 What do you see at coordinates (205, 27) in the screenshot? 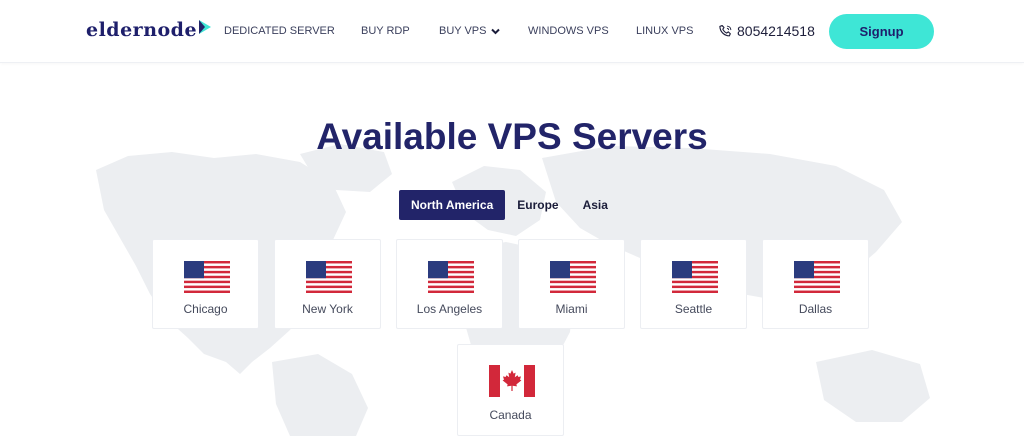
I see `logo-play-icon` at bounding box center [205, 27].